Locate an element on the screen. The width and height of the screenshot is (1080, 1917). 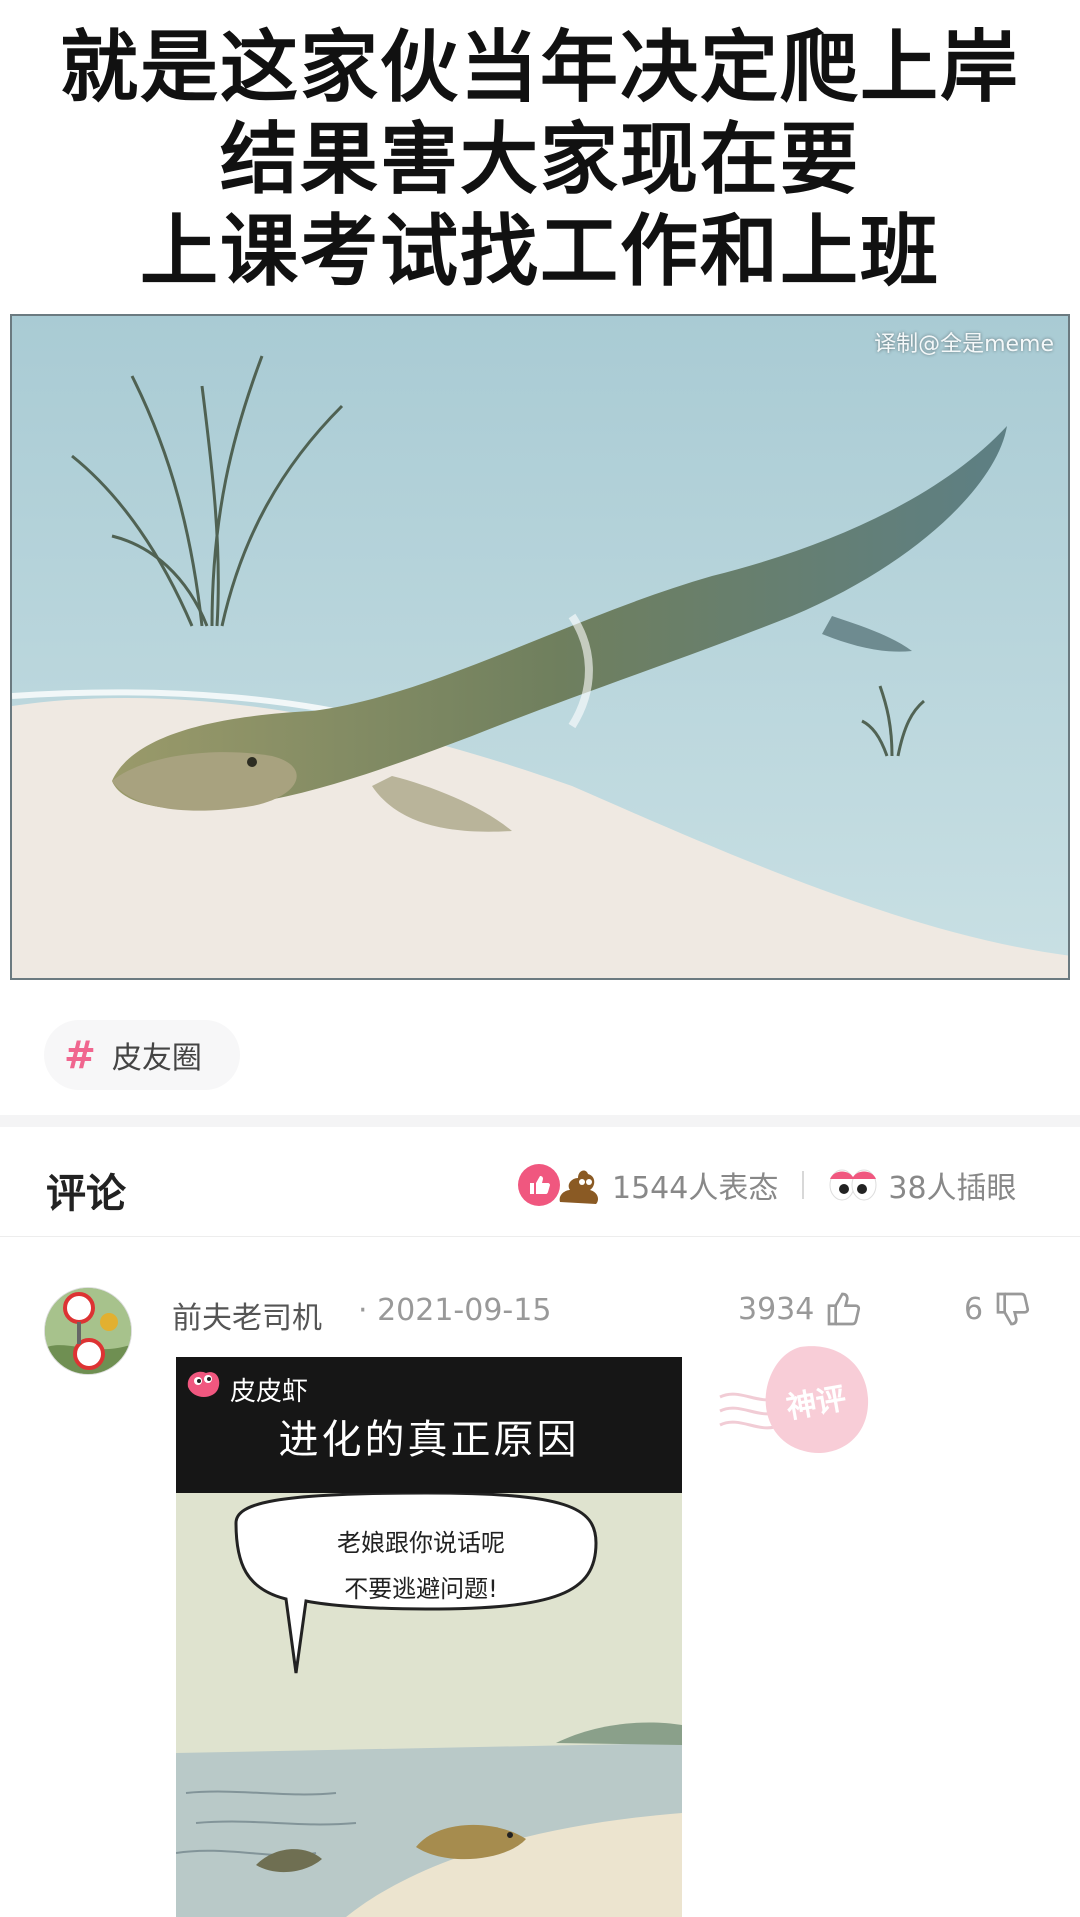
pipixia-logo-icon is located at coordinates (203, 1384).